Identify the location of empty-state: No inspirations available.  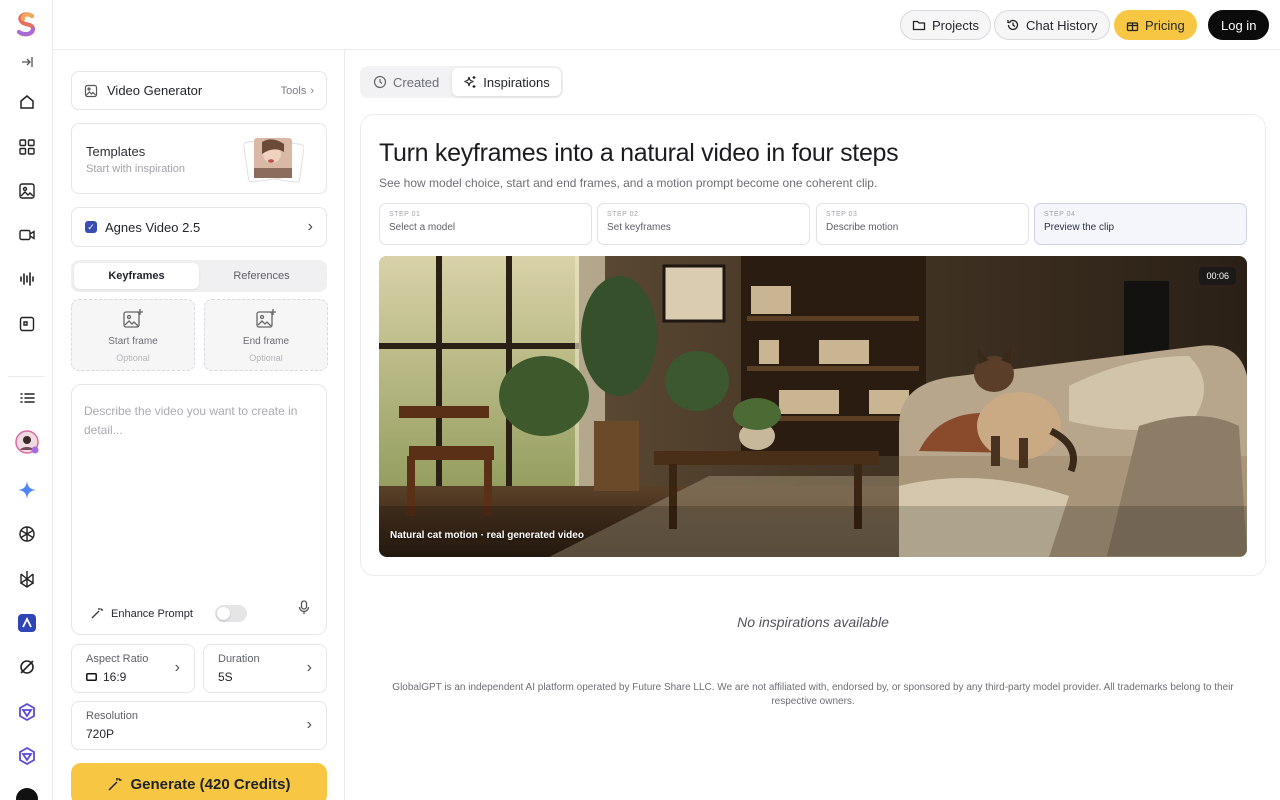
(813, 622).